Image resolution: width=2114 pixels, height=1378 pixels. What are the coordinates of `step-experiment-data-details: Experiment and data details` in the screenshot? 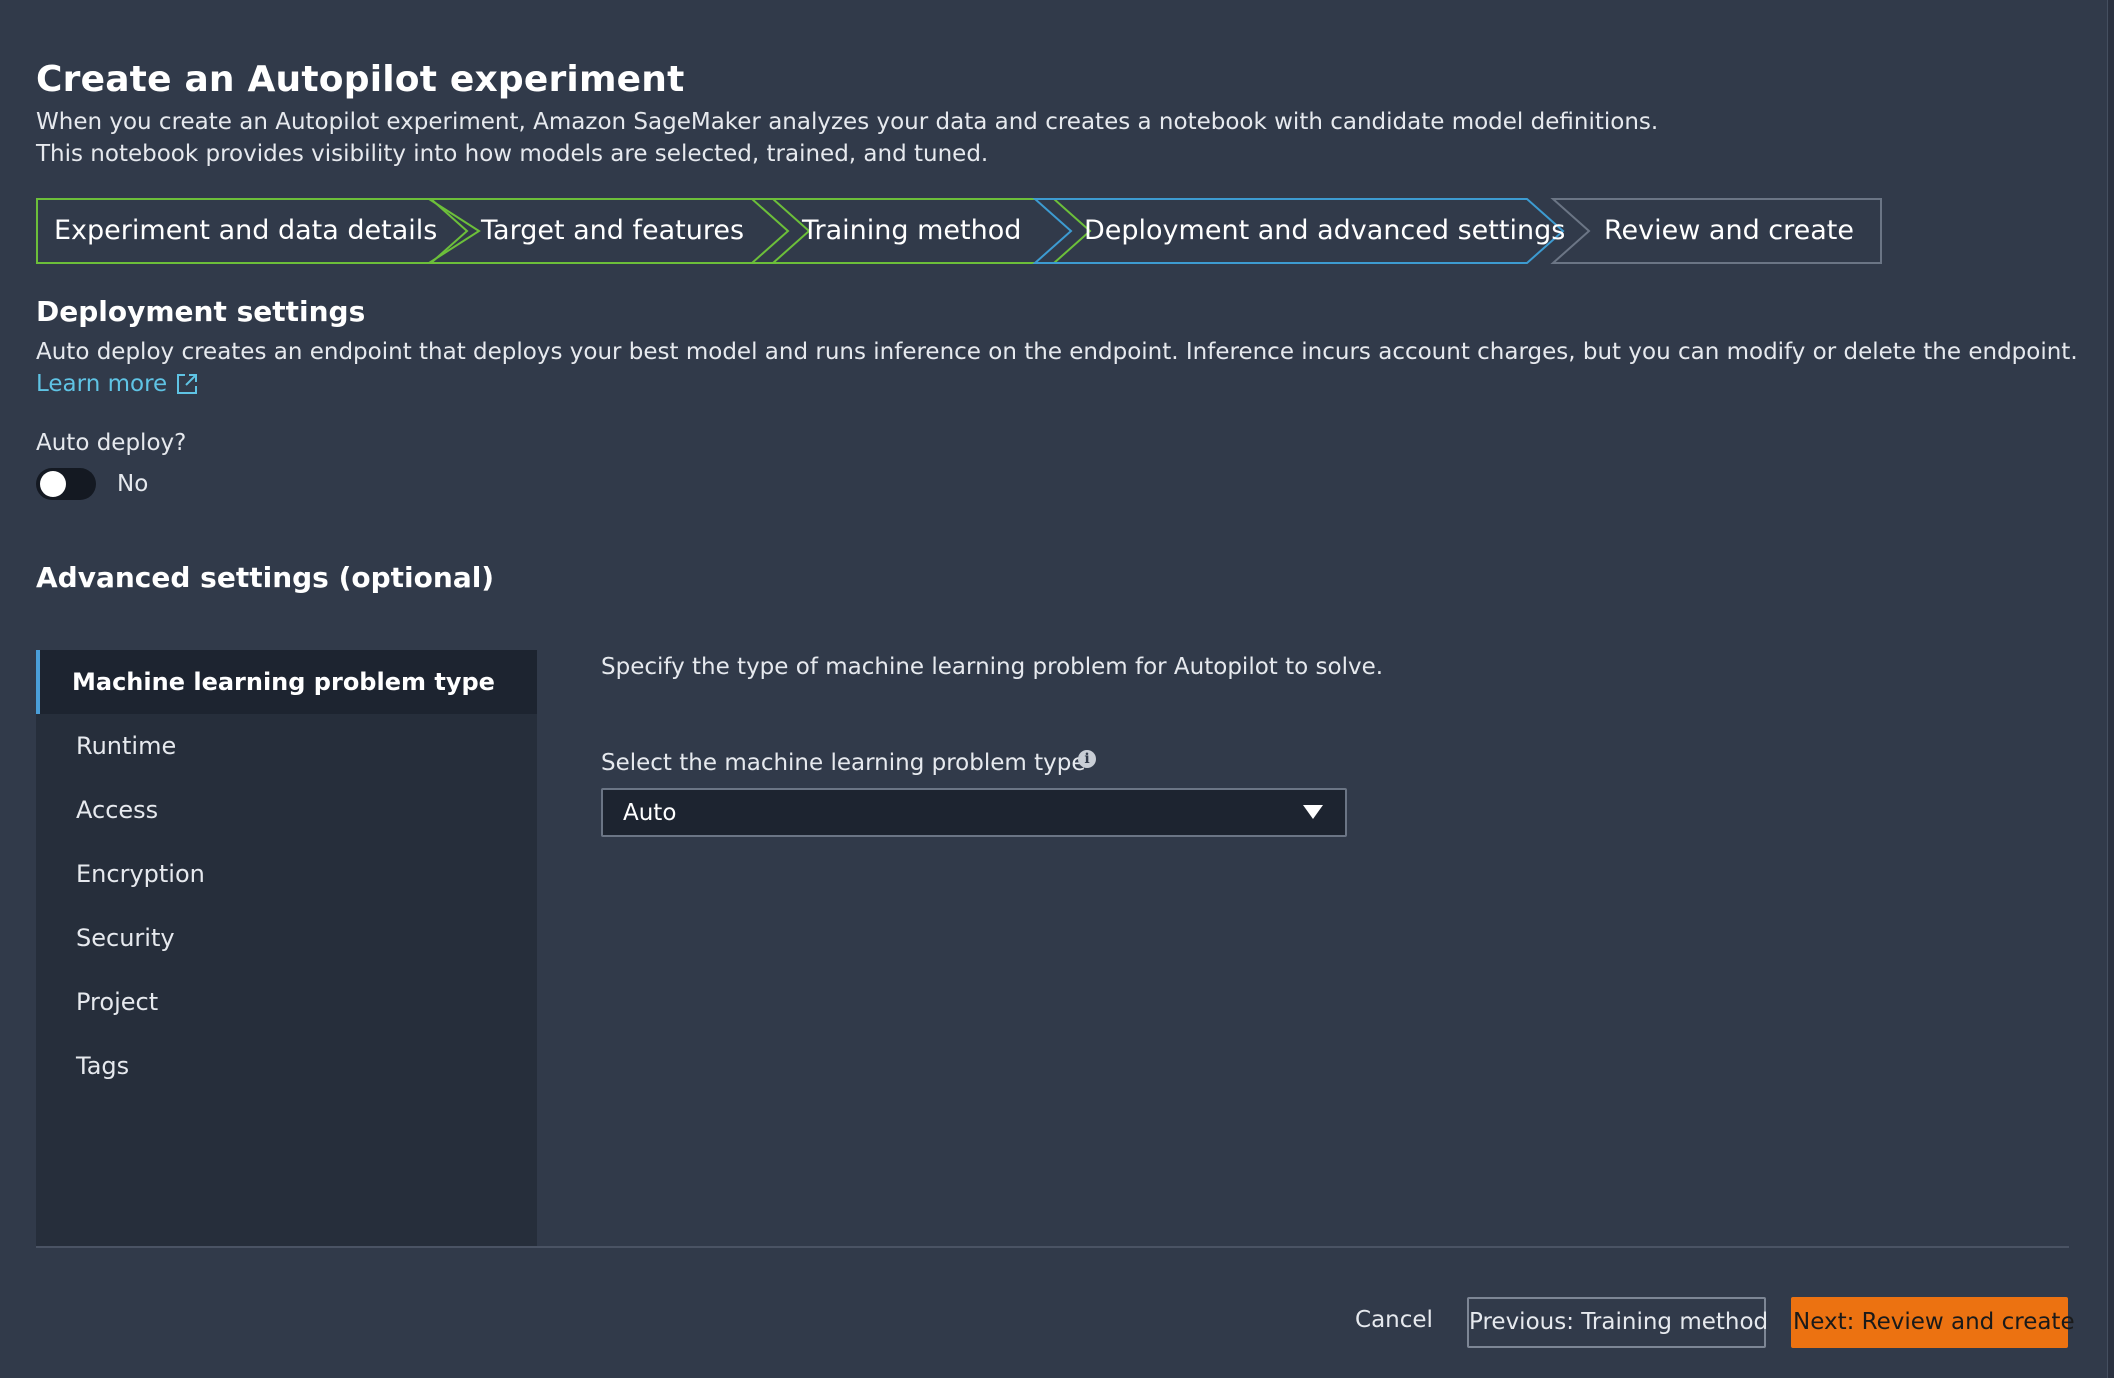 It's located at (259, 231).